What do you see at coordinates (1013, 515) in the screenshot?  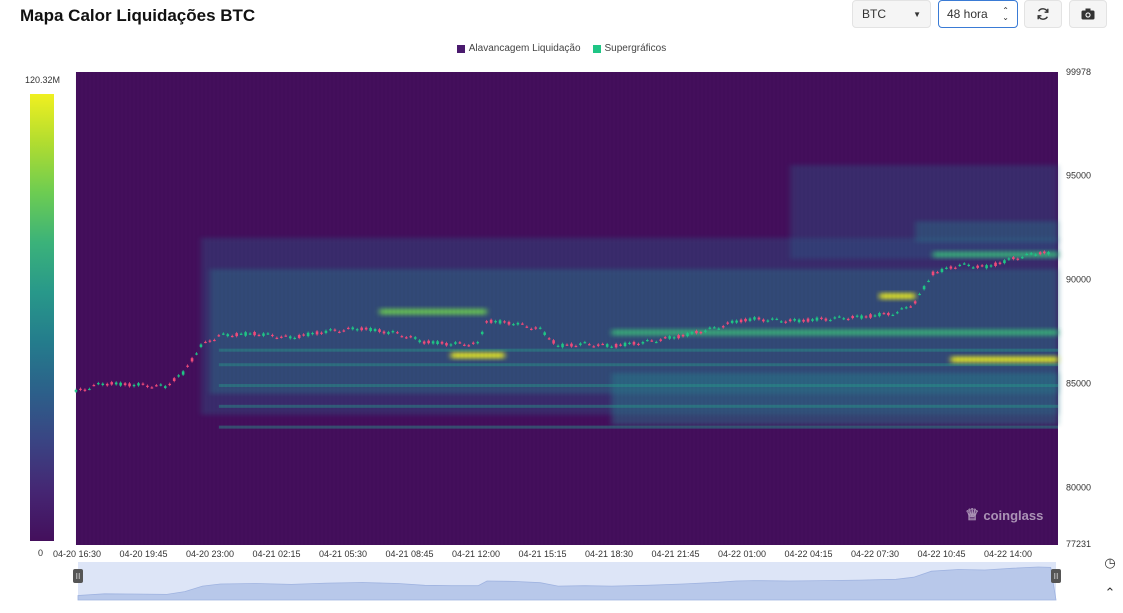 I see `watermark-text: coinglass` at bounding box center [1013, 515].